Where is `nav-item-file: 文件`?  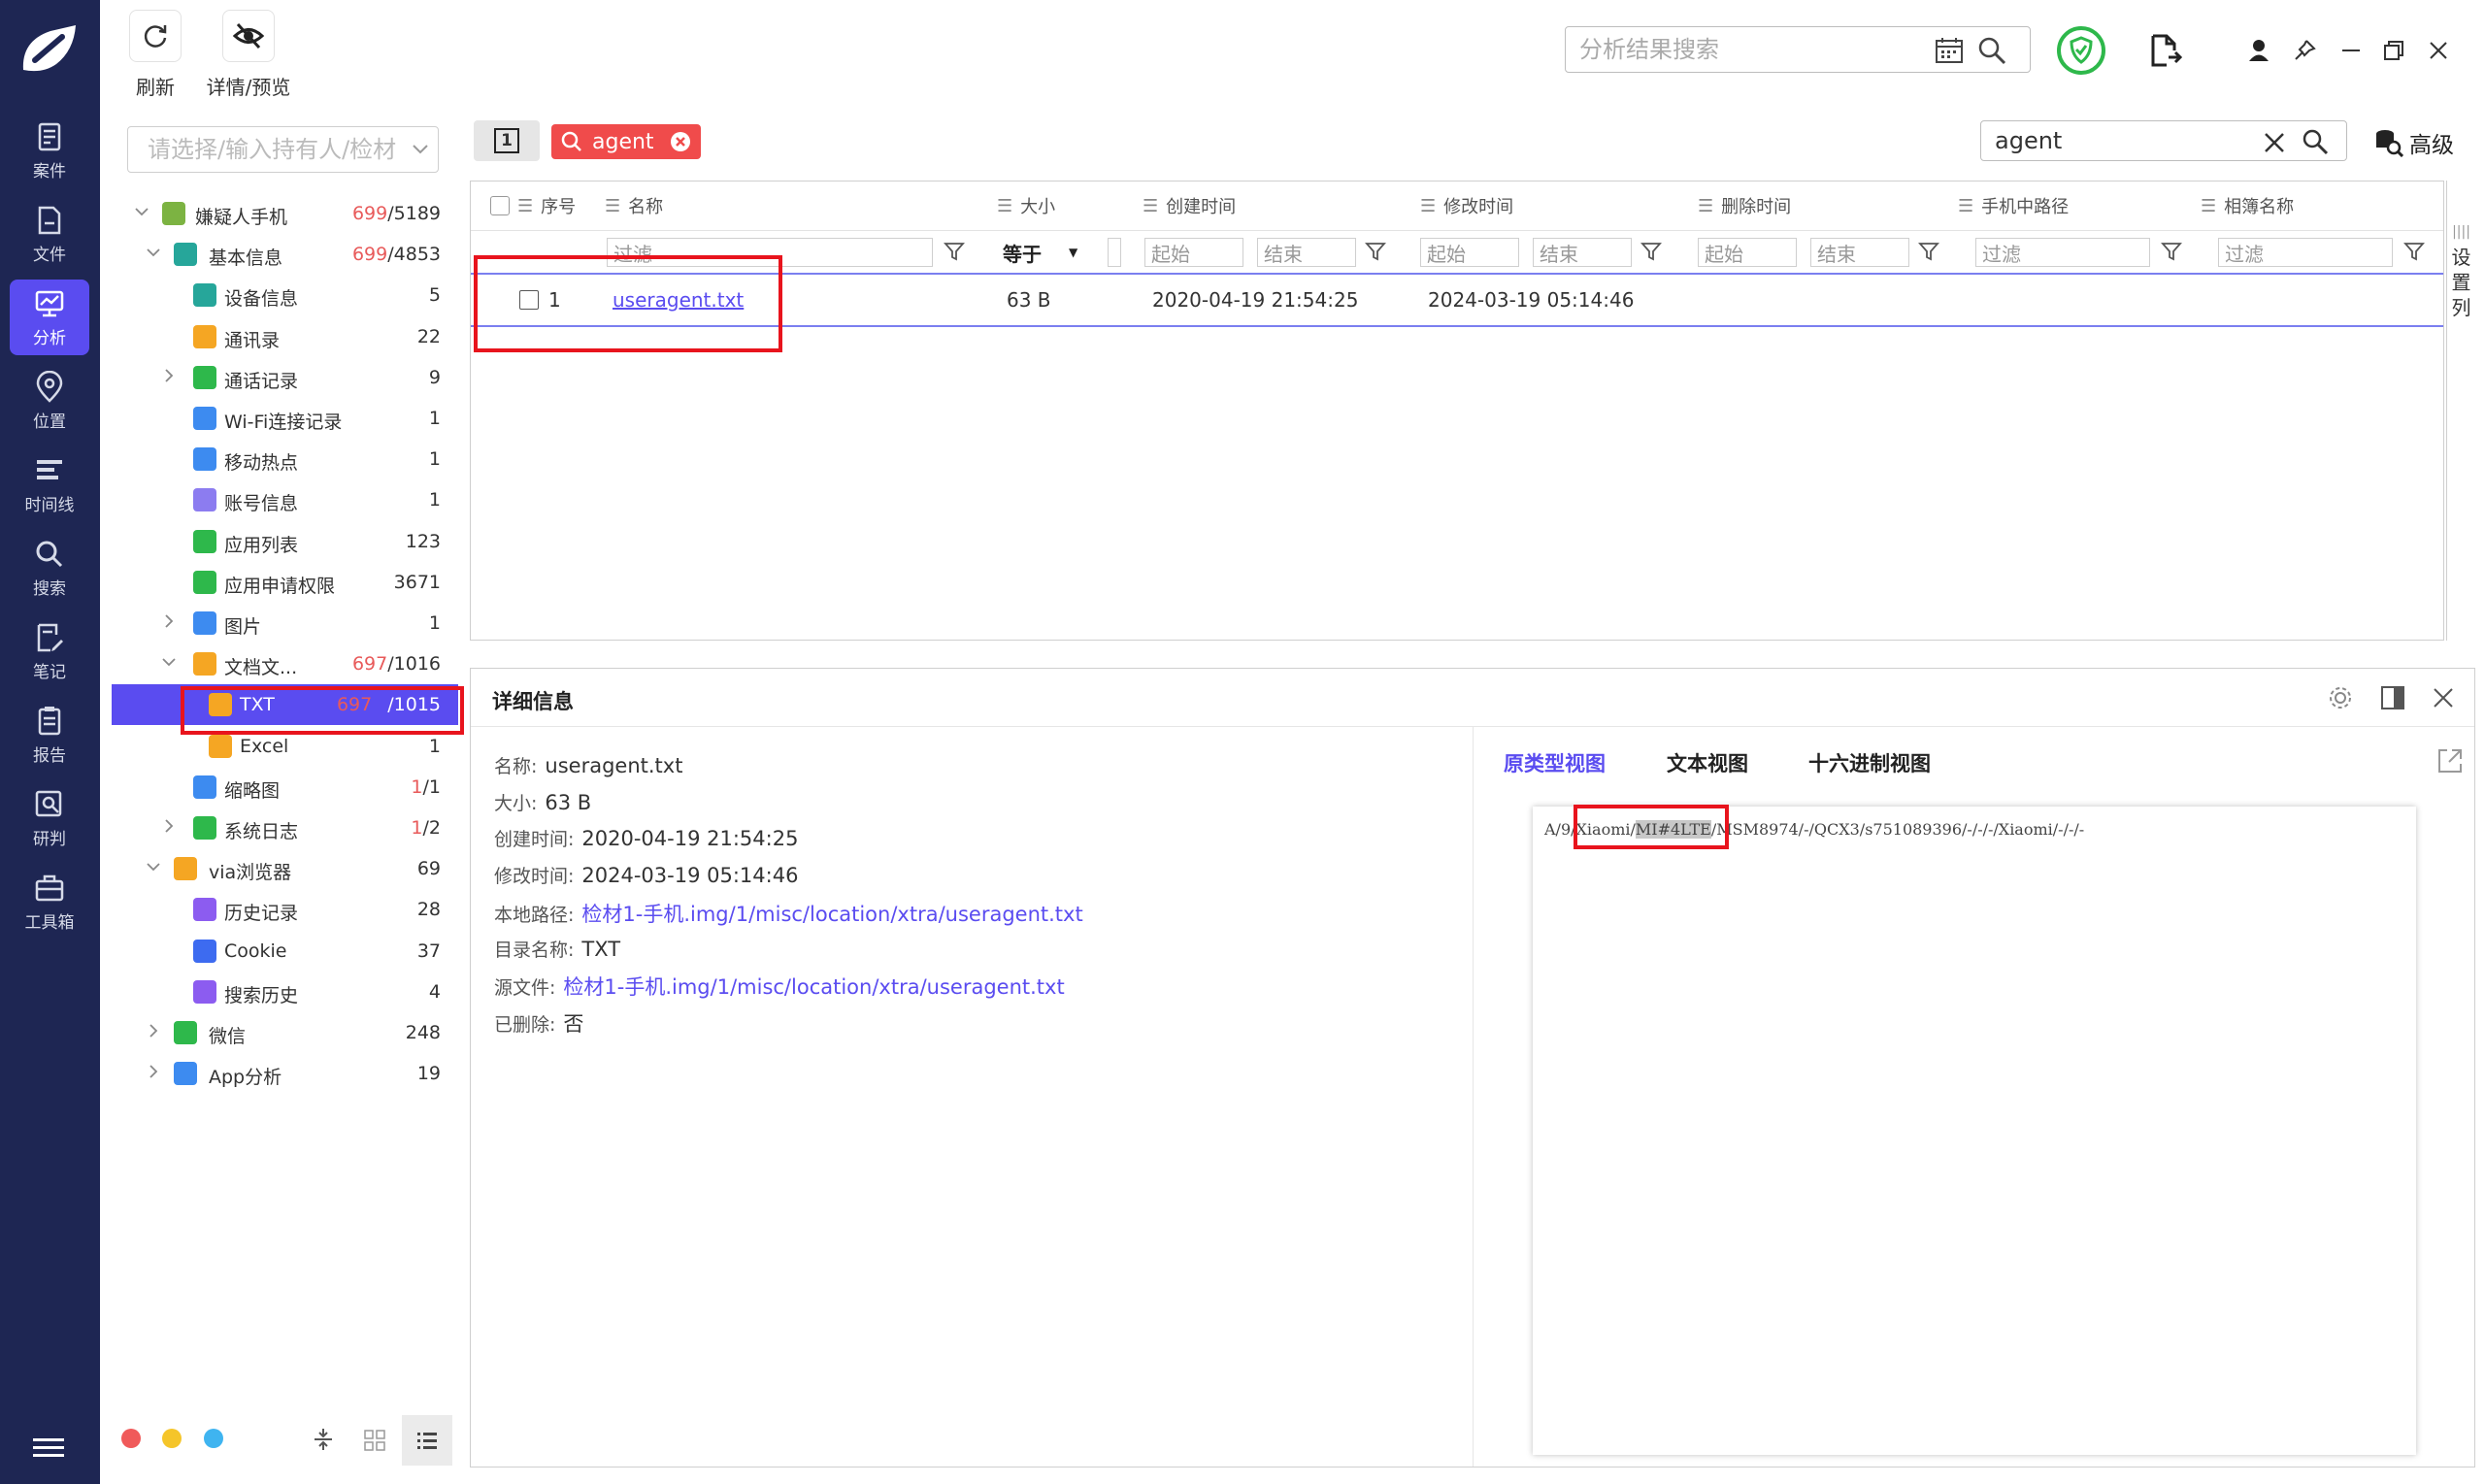
nav-item-file: 文件 is located at coordinates (50, 234).